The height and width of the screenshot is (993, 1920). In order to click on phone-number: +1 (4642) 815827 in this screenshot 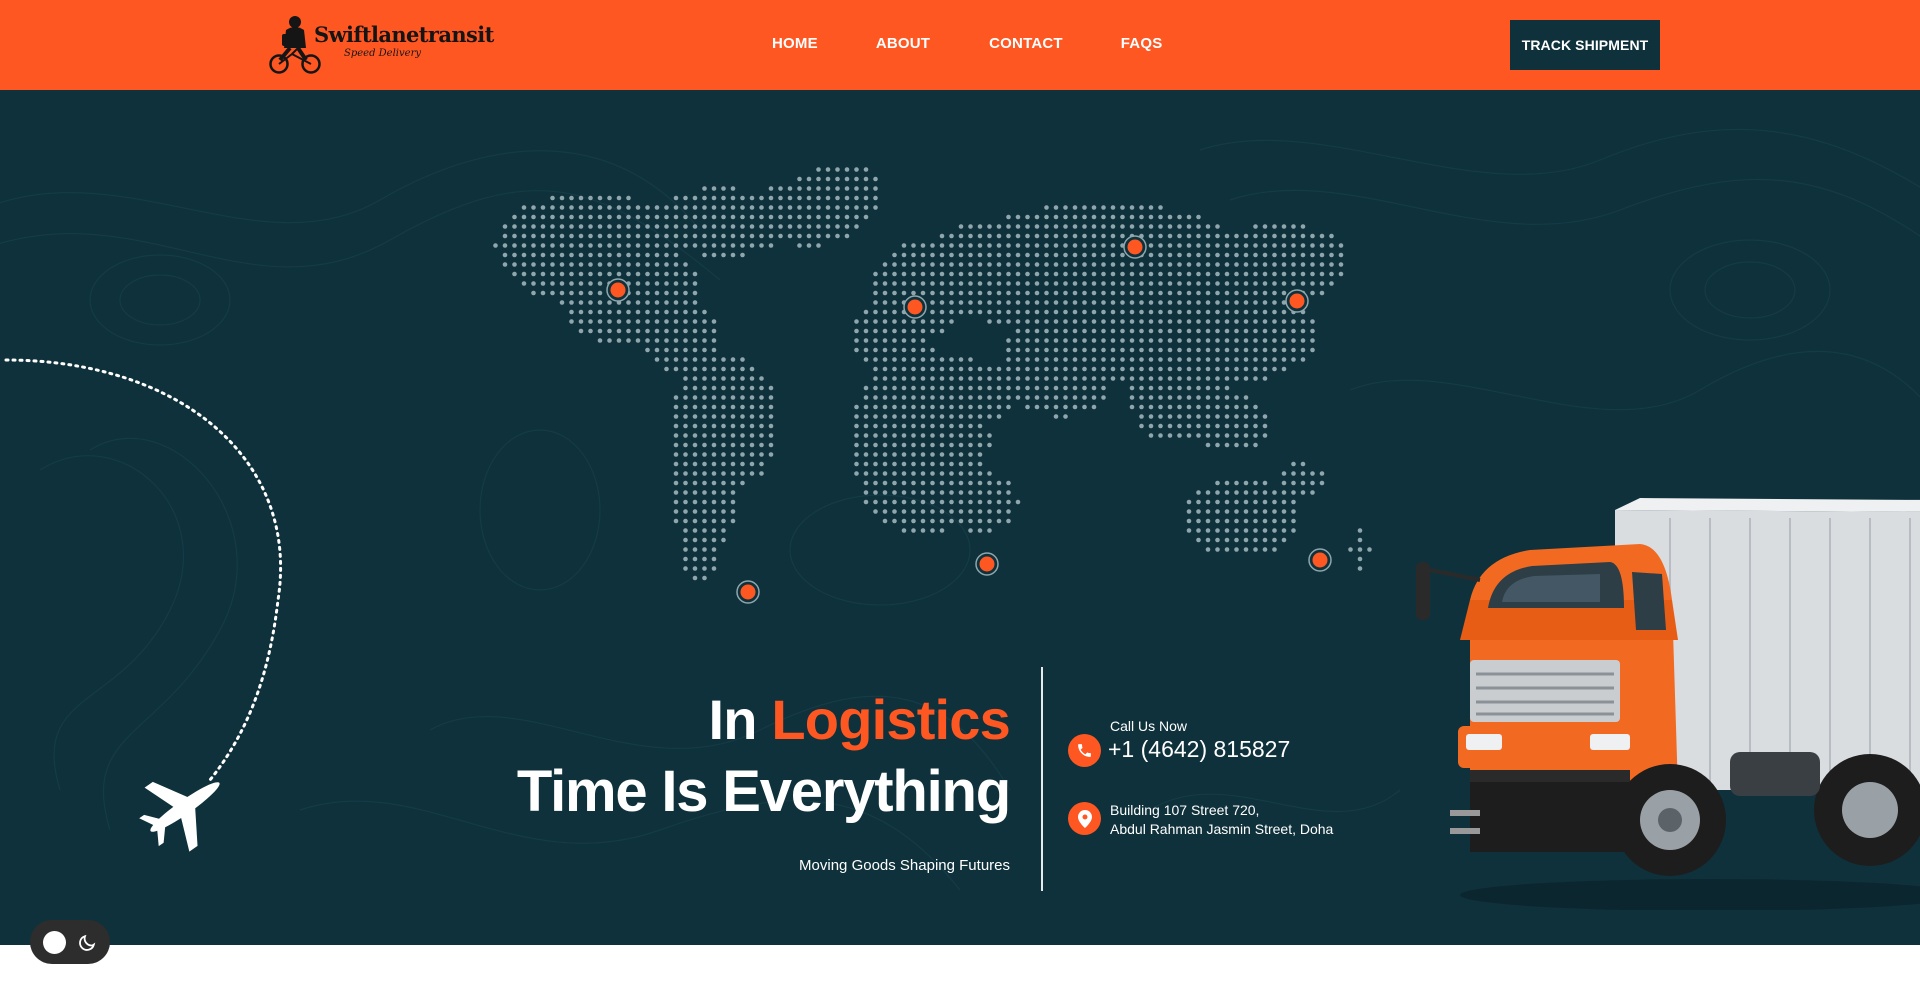, I will do `click(1199, 749)`.